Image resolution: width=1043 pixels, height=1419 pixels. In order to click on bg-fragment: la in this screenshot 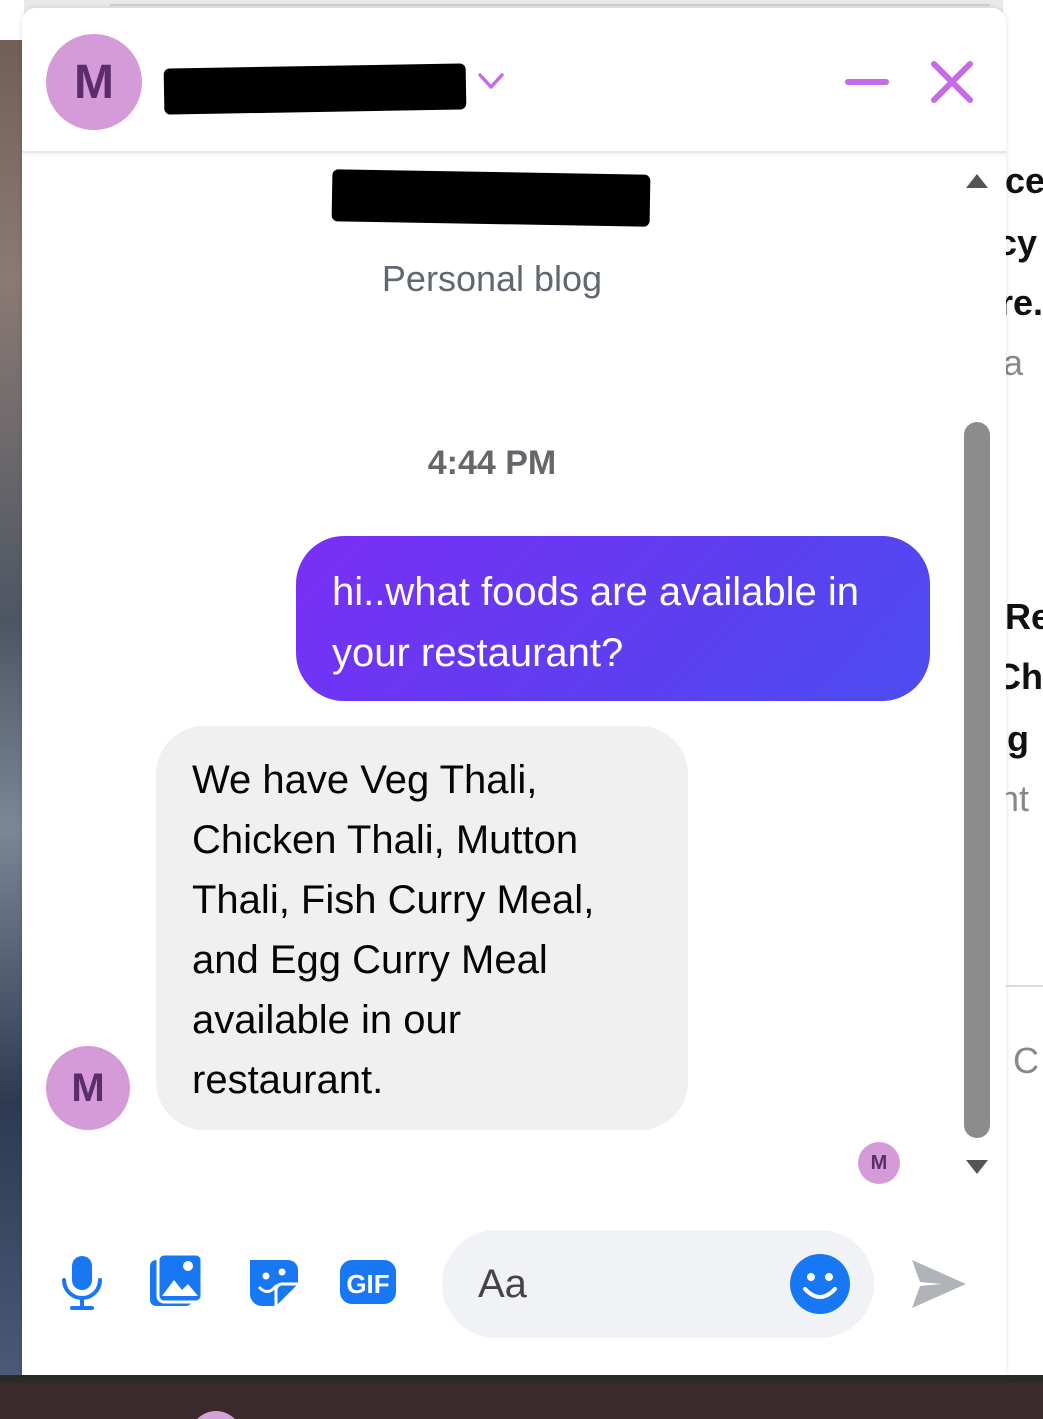, I will do `click(1013, 362)`.